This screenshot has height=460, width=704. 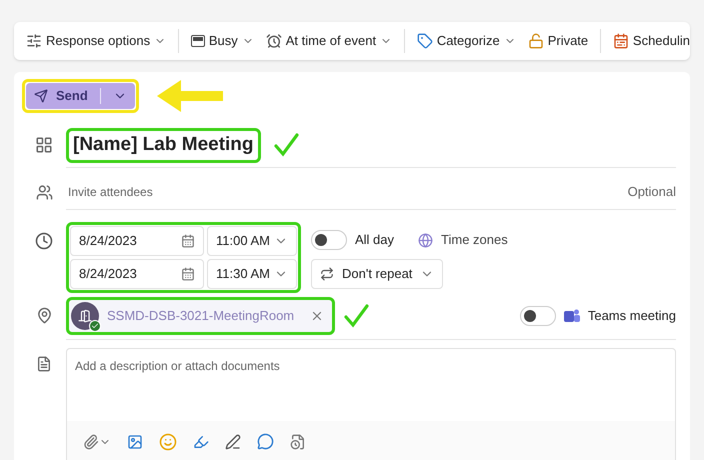 What do you see at coordinates (201, 442) in the screenshot?
I see `highlighter-icon` at bounding box center [201, 442].